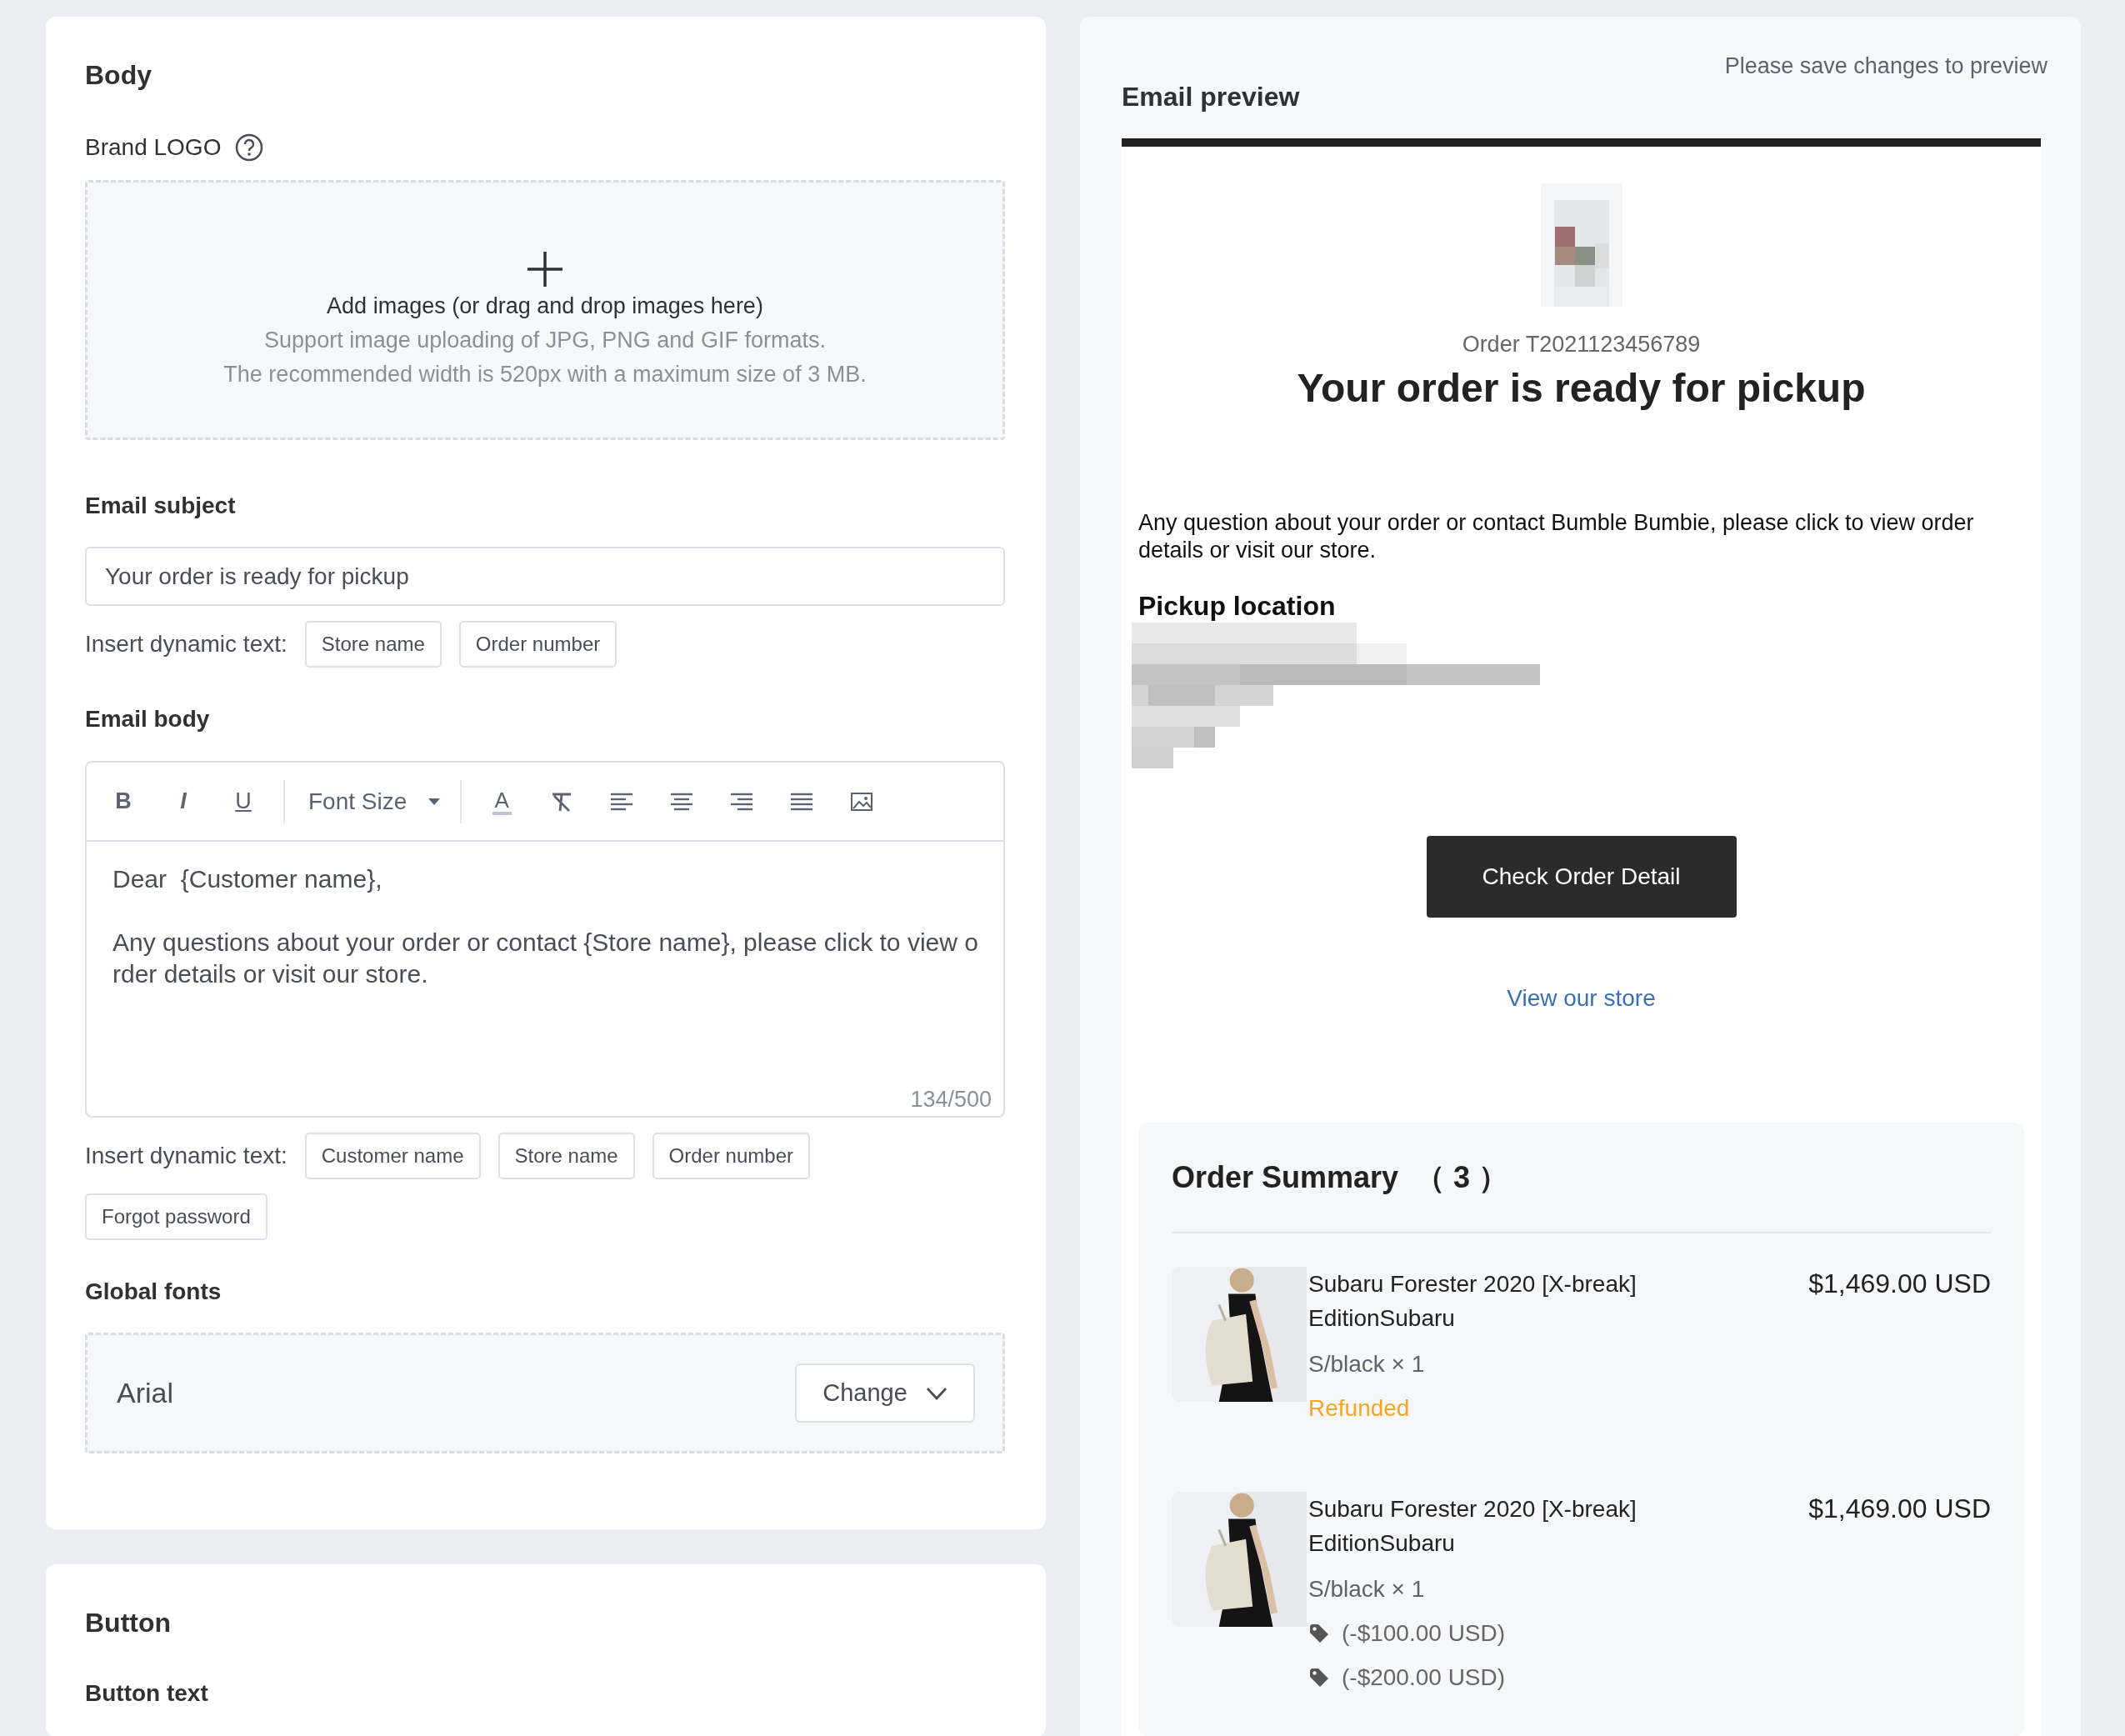 This screenshot has width=2125, height=1736. Describe the element at coordinates (545, 340) in the screenshot. I see `upload-hint: Support image uploading of JPG, PNG and GIF formats.` at that location.